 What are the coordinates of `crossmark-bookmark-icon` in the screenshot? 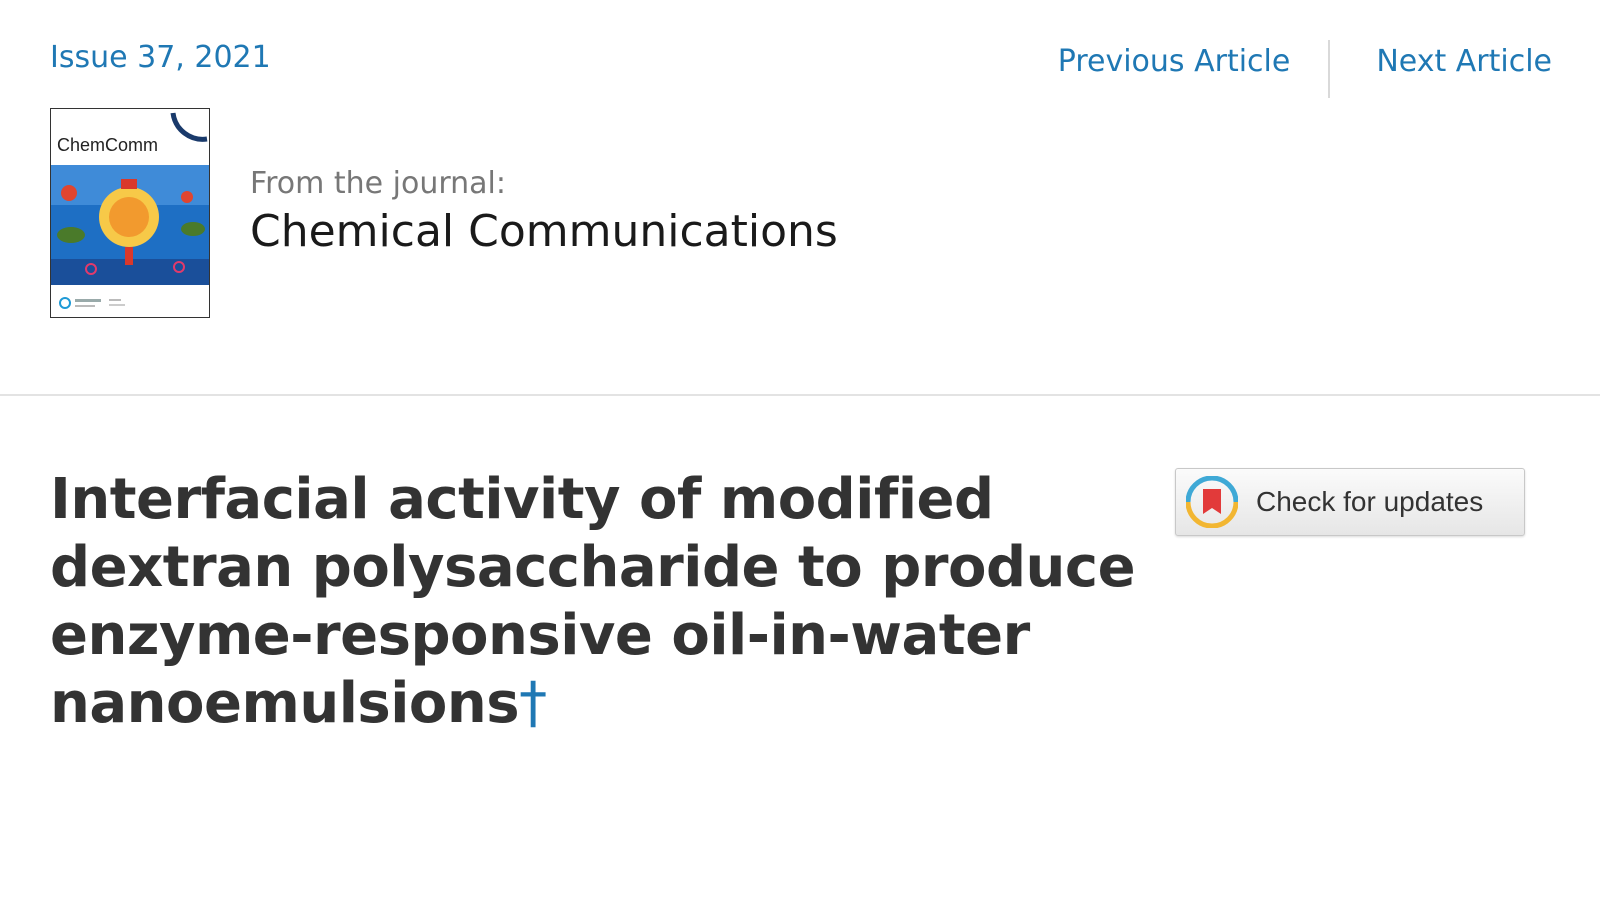 It's located at (1212, 502).